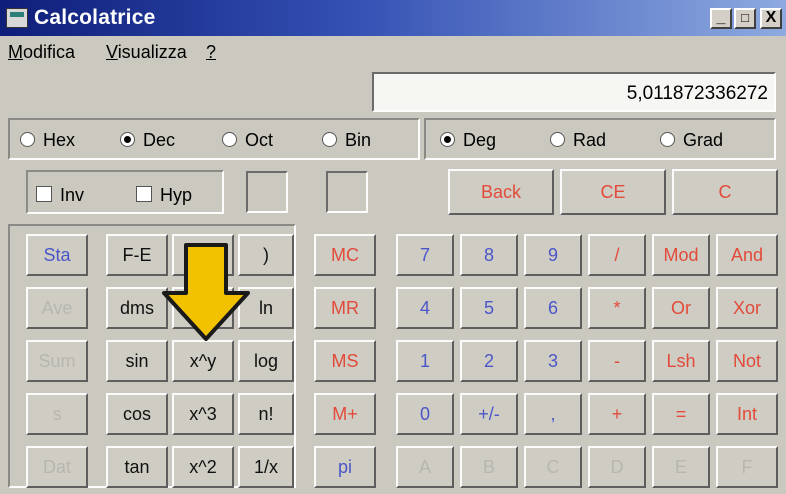 The width and height of the screenshot is (786, 494). Describe the element at coordinates (489, 414) in the screenshot. I see `negate-button: +/-` at that location.